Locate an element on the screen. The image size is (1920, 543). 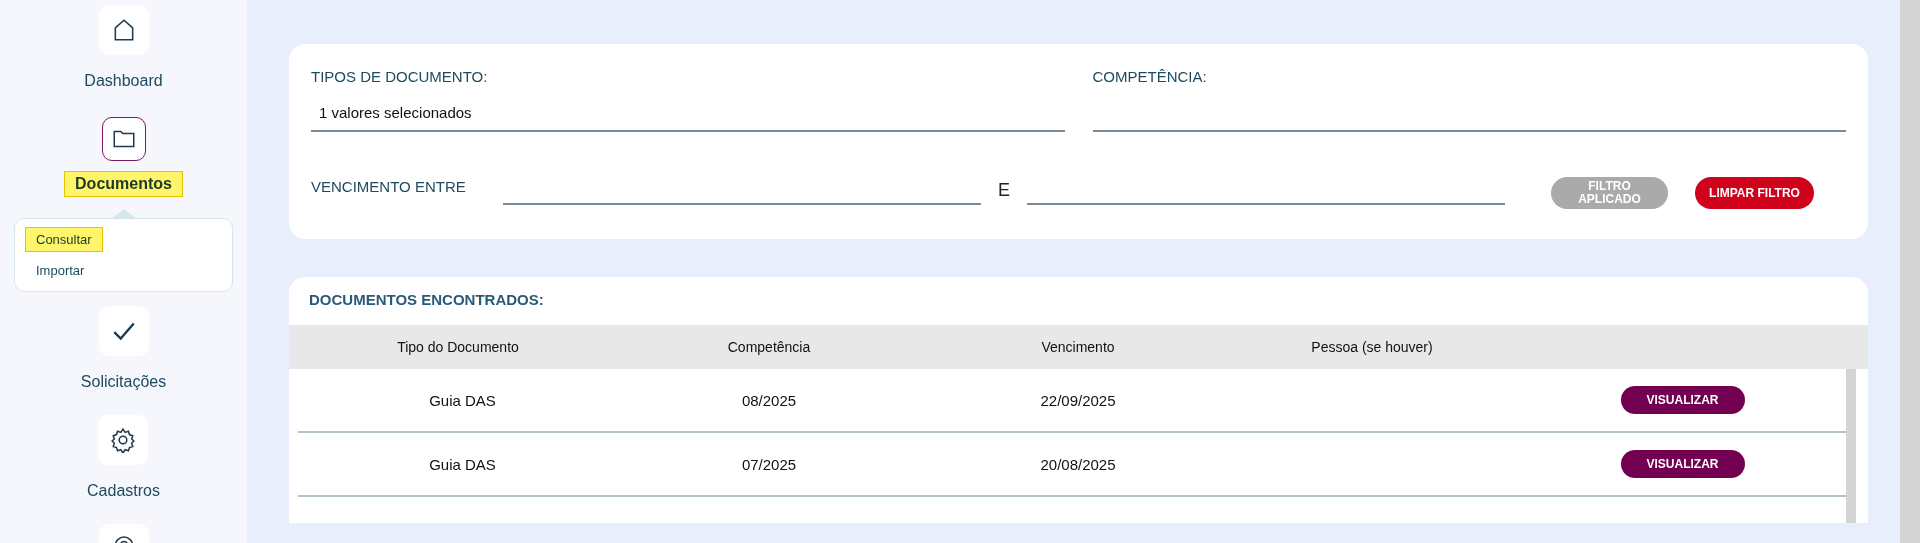
range-separator: E is located at coordinates (1004, 191).